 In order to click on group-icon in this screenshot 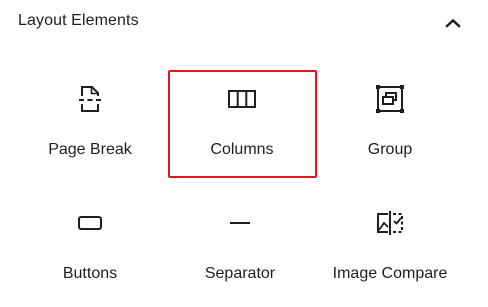, I will do `click(390, 99)`.